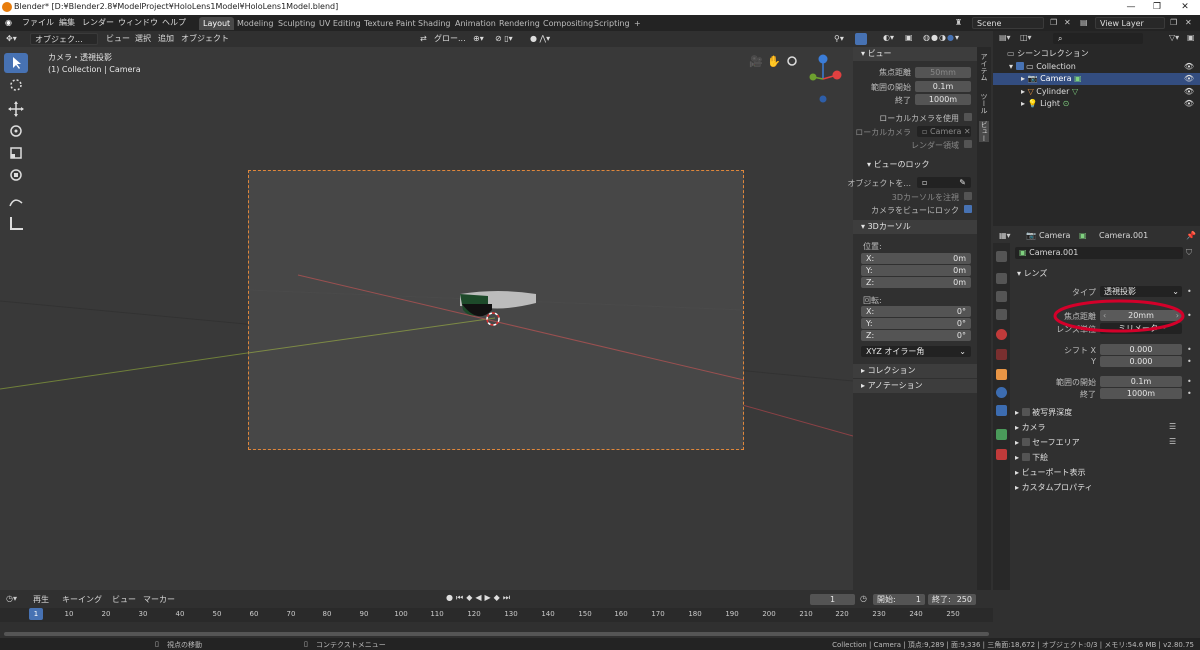  Describe the element at coordinates (1043, 412) in the screenshot. I see `depth-of-field-panel: ▸ 被写界深度` at that location.